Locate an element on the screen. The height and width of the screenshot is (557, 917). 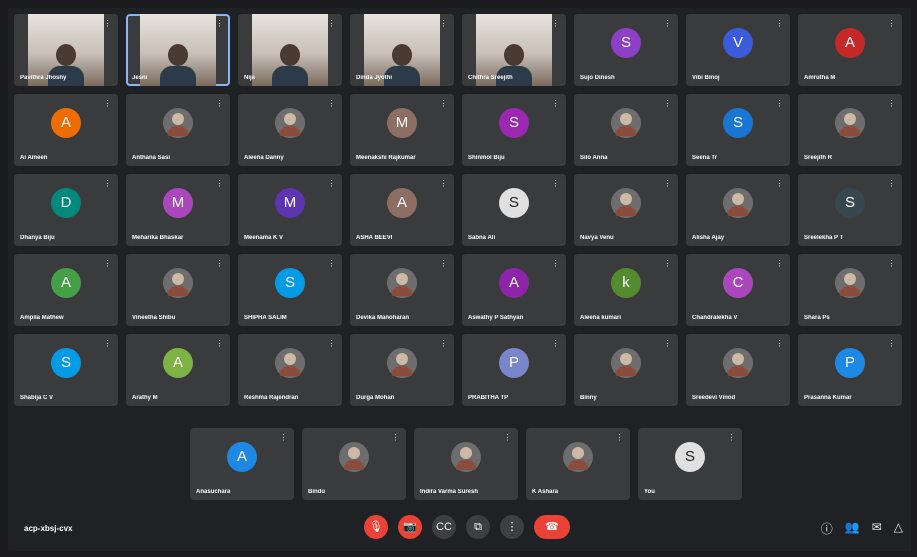
participant-tile: P ⋮ Prasanna Kumar is located at coordinates (850, 370).